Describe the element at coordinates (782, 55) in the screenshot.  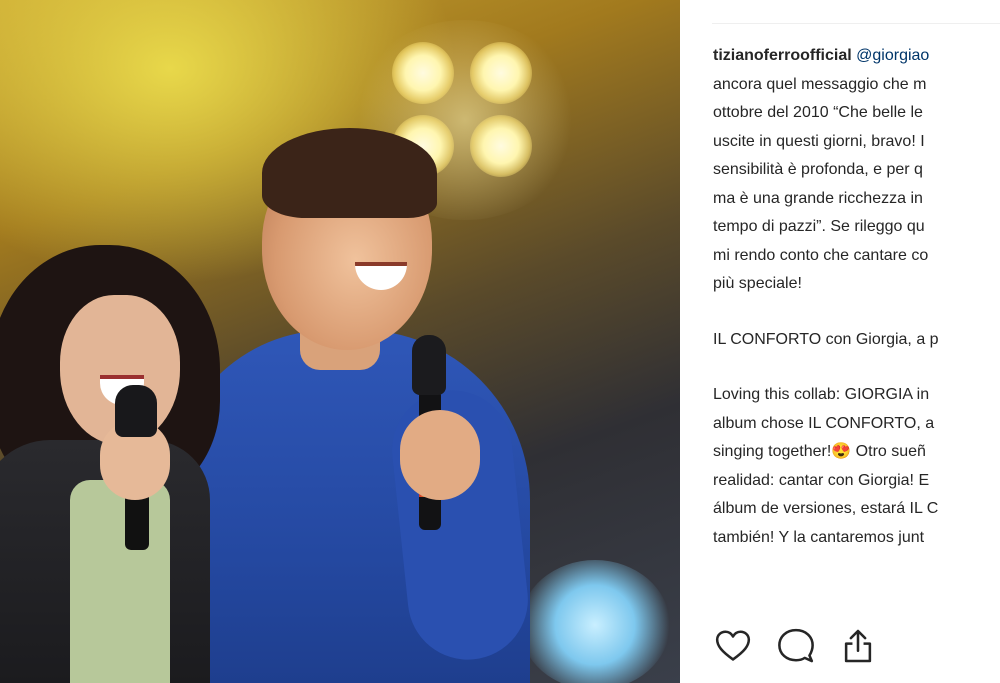
I see `username-link: tizianoferroofficial` at that location.